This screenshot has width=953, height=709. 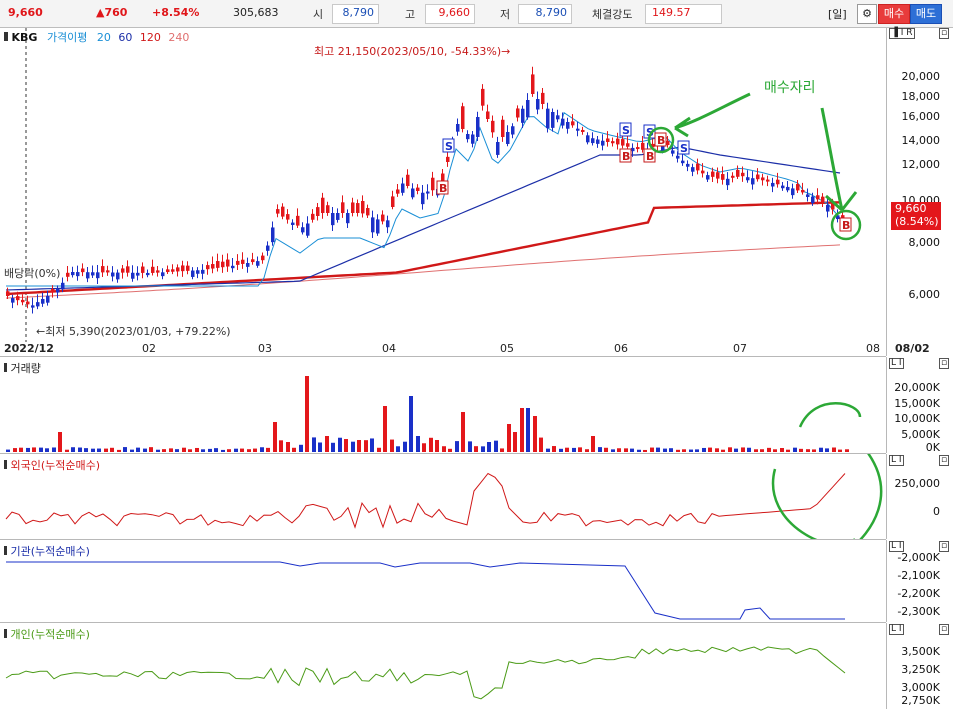 What do you see at coordinates (924, 294) in the screenshot?
I see `y-tick-label: 6,000` at bounding box center [924, 294].